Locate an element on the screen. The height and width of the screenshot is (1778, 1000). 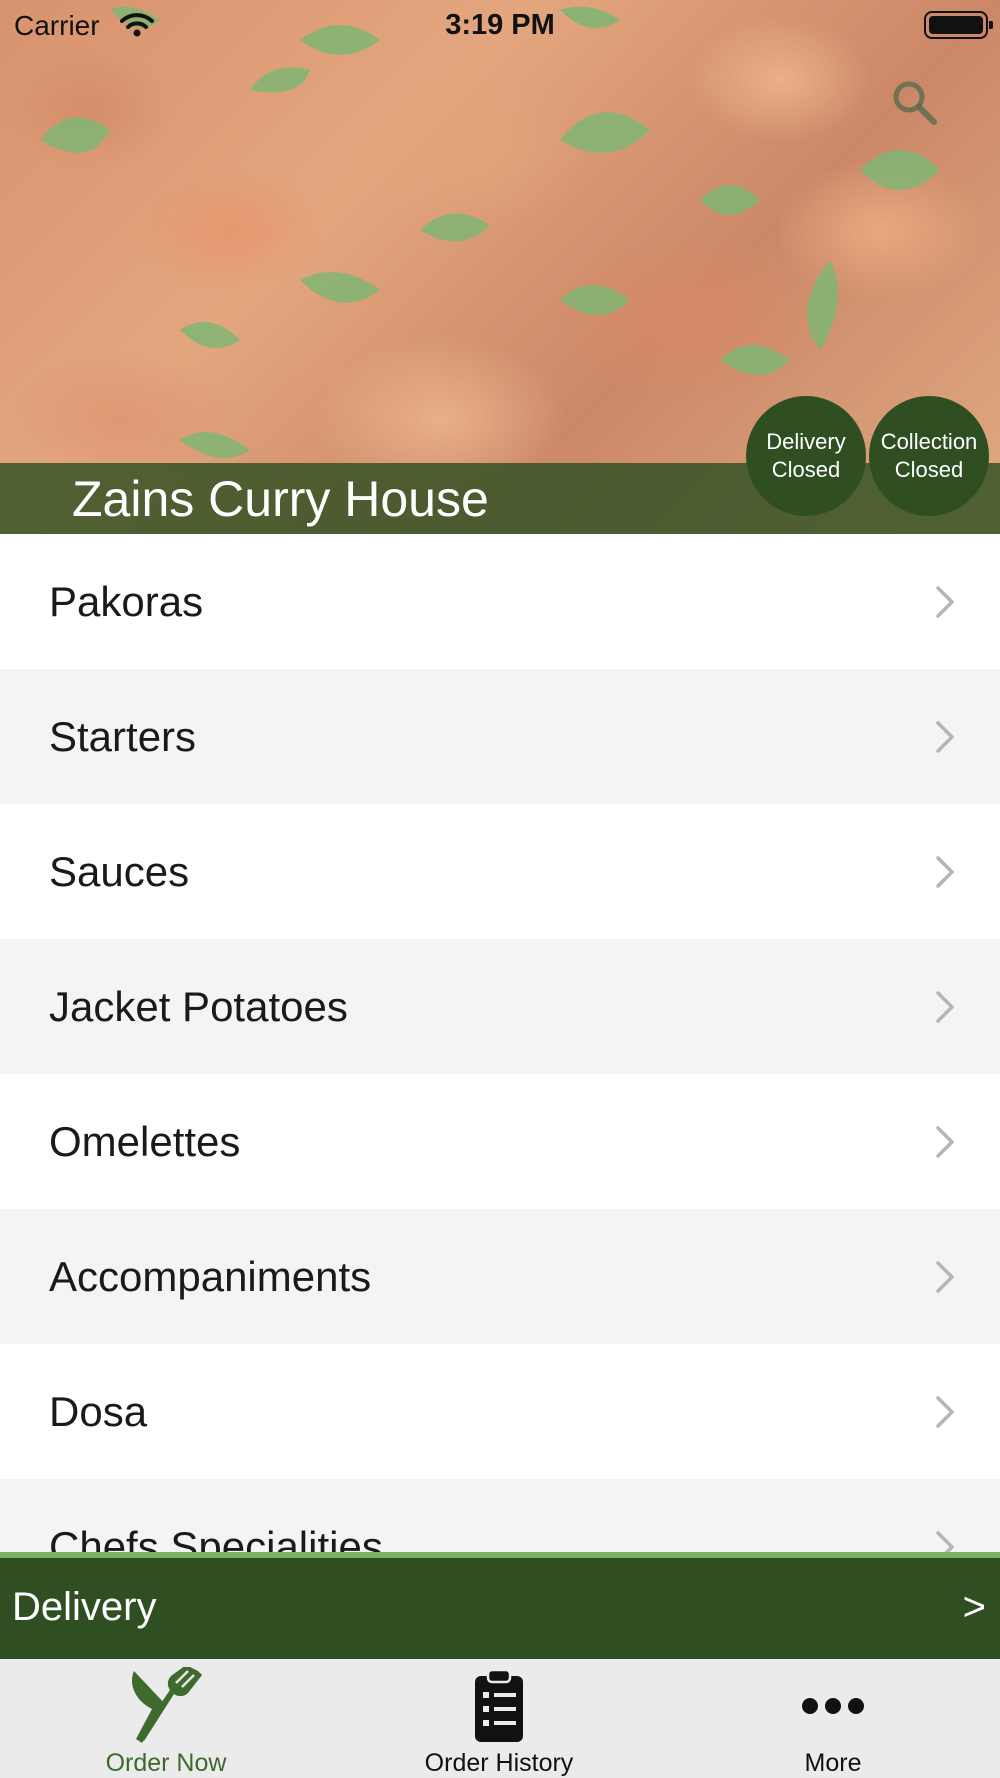
menu-category-omelettes: Omelettes is located at coordinates (500, 1141).